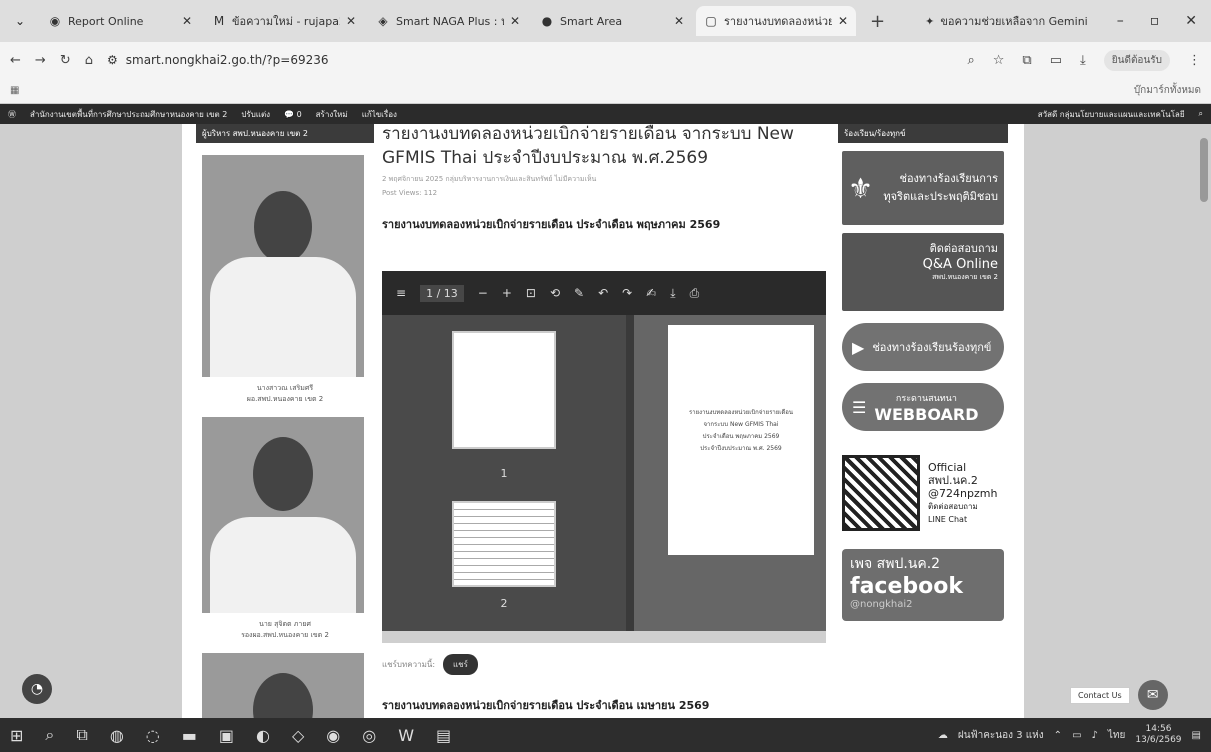  I want to click on wp-greeting: สวัสดี กลุ่มนโยบายและแผนและเทคโนโลยี, so click(1111, 114).